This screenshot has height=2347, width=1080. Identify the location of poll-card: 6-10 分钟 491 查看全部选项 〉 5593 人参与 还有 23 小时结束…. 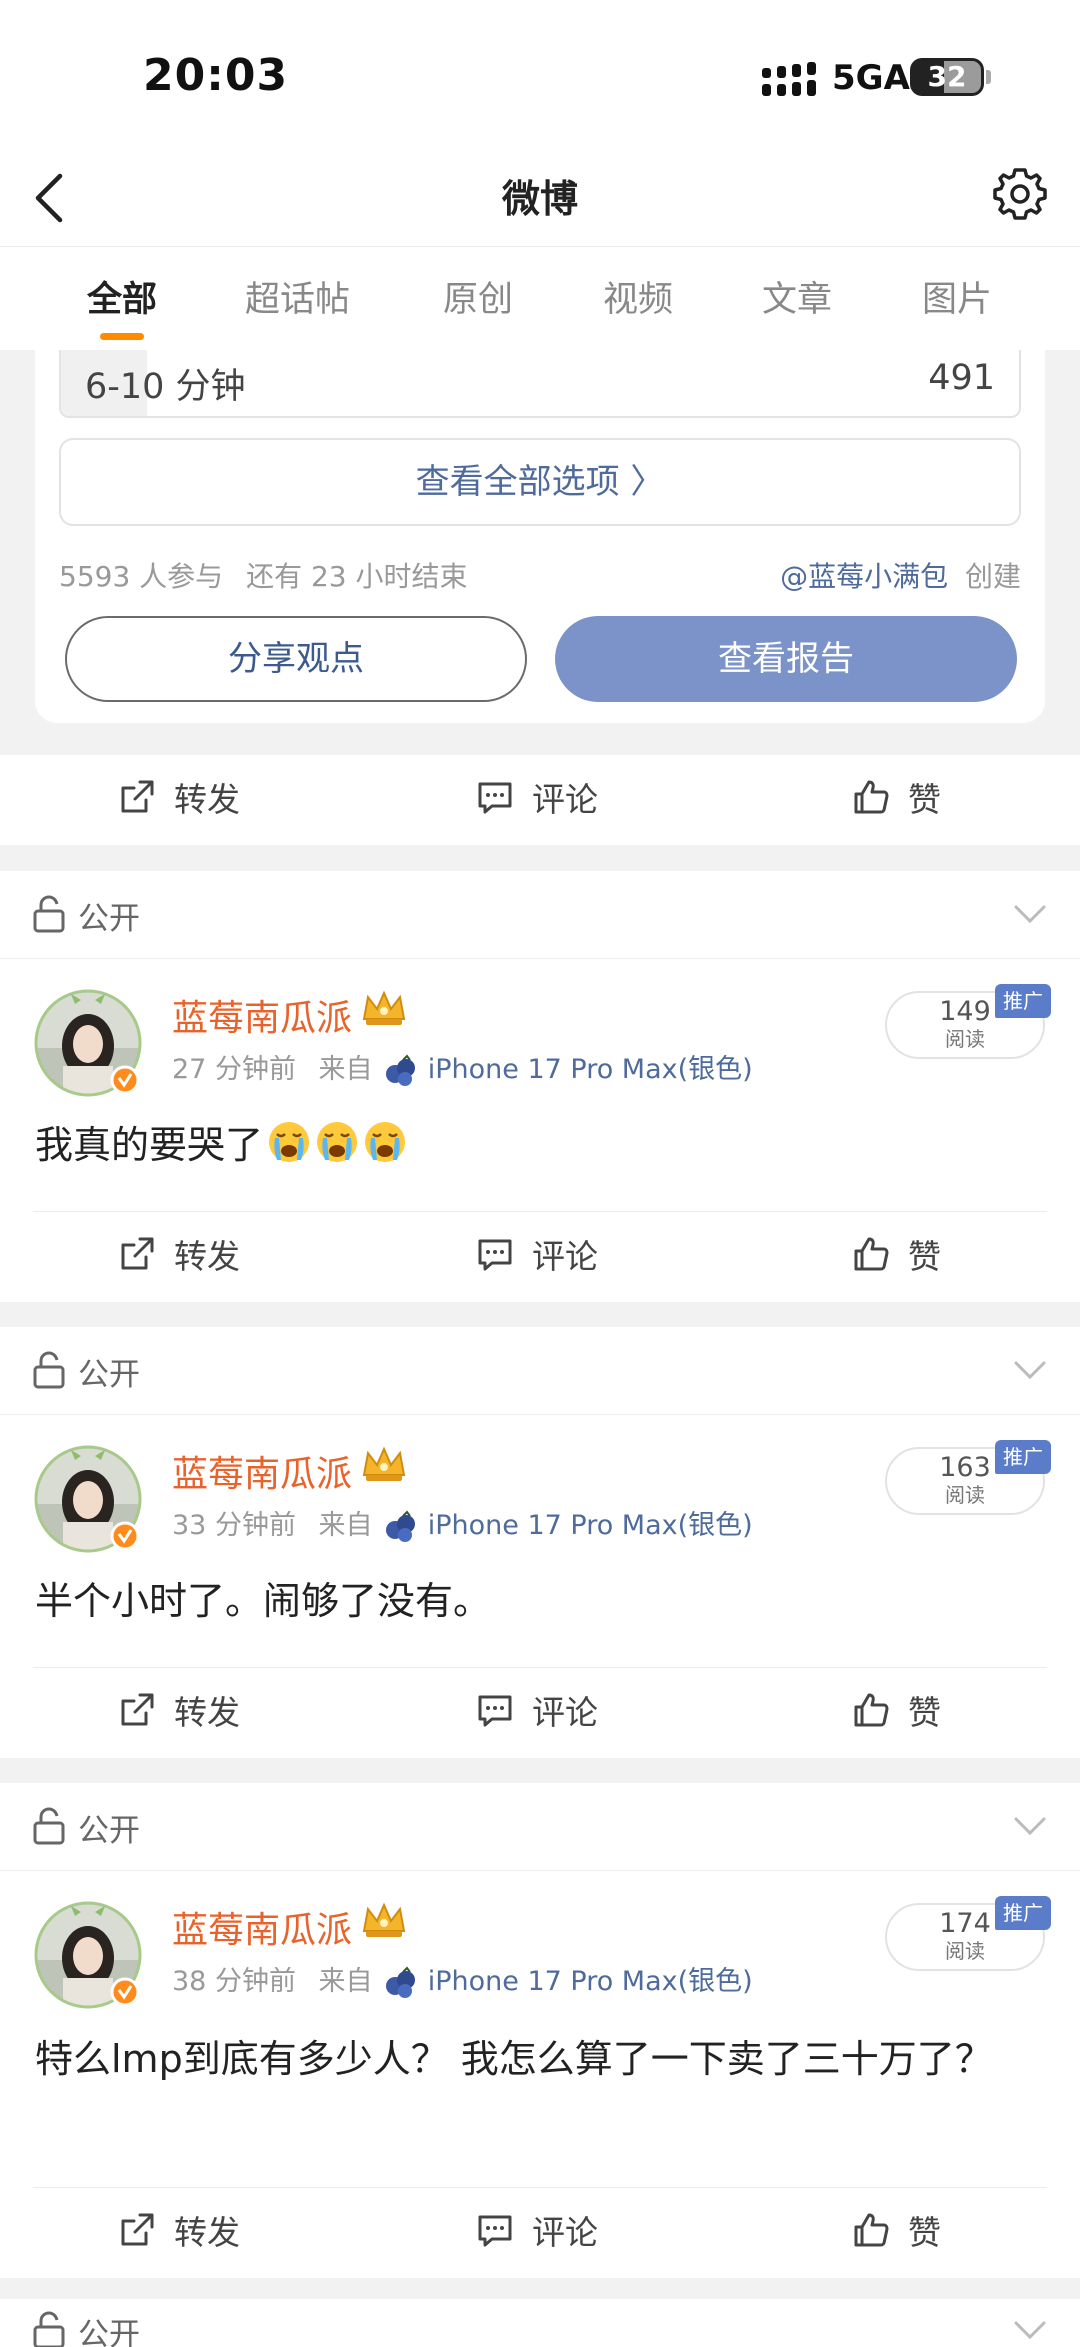
(540, 536).